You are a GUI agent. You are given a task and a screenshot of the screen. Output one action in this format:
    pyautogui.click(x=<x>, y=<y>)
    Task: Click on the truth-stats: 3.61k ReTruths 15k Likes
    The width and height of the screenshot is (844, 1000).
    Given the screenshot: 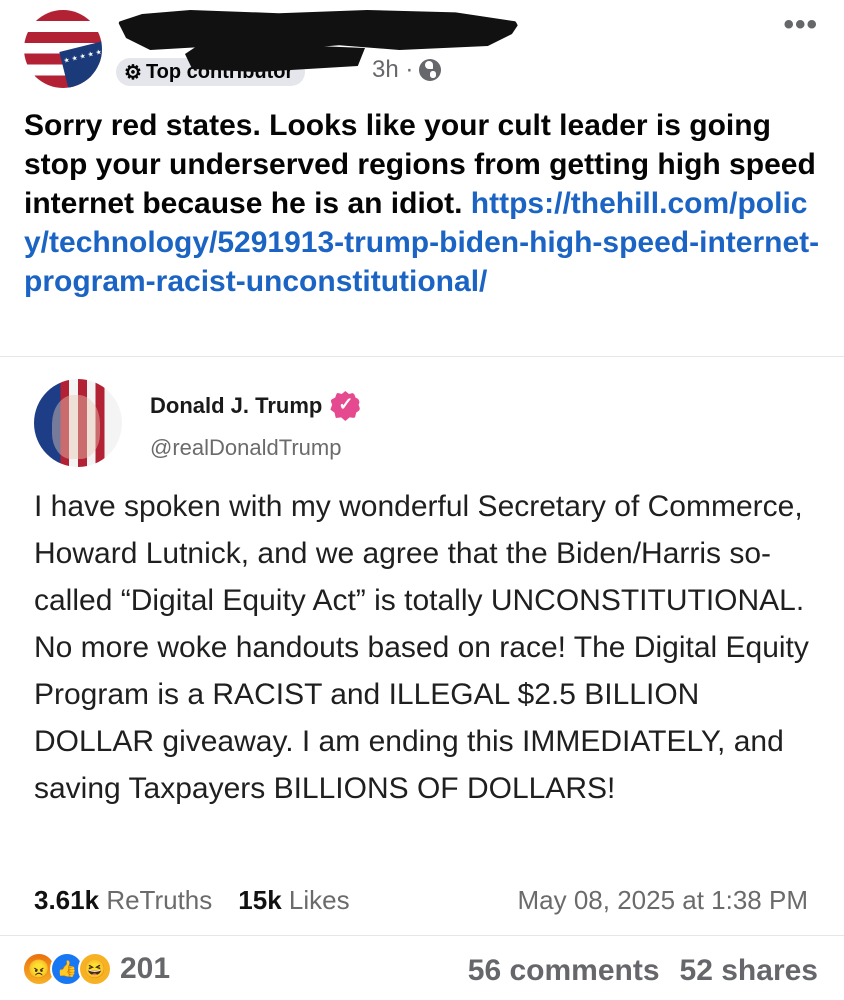 What is the action you would take?
    pyautogui.click(x=192, y=900)
    